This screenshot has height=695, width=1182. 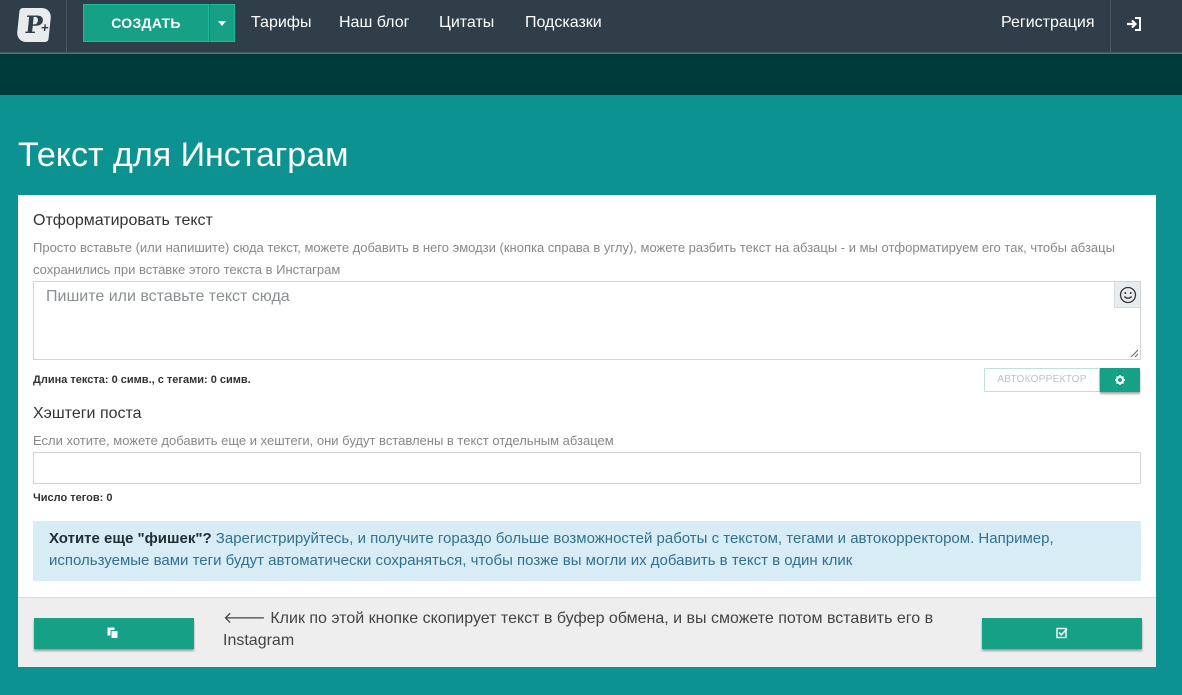 I want to click on smiley-icon, so click(x=1128, y=295).